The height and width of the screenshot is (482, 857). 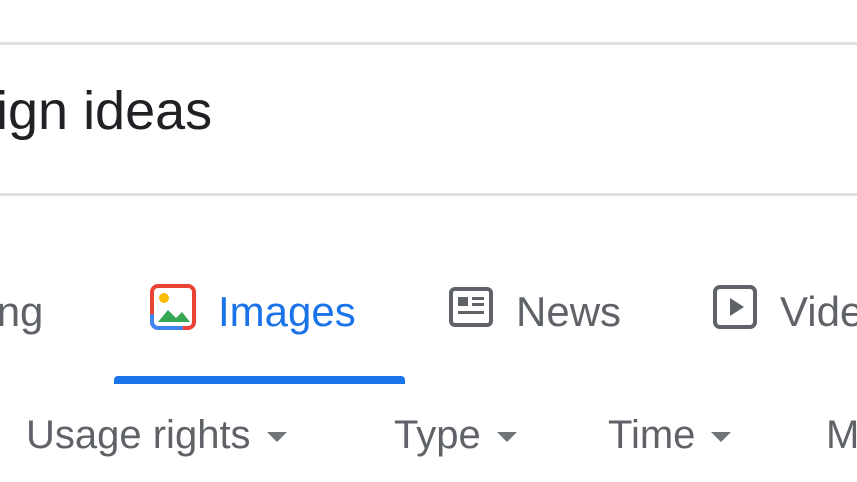 I want to click on video-icon, so click(x=735, y=312).